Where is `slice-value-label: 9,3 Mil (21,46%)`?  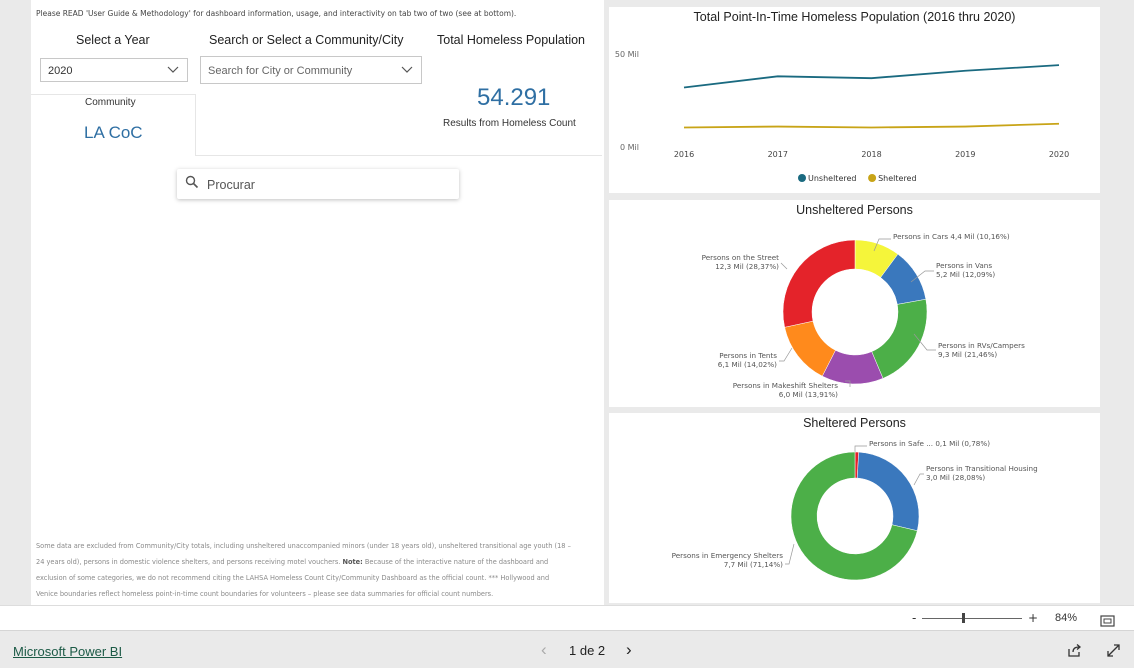
slice-value-label: 9,3 Mil (21,46%) is located at coordinates (967, 354).